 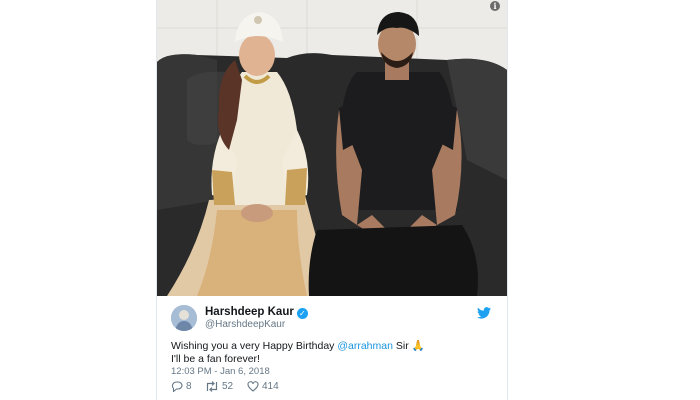 What do you see at coordinates (228, 386) in the screenshot?
I see `retweet-count: 52` at bounding box center [228, 386].